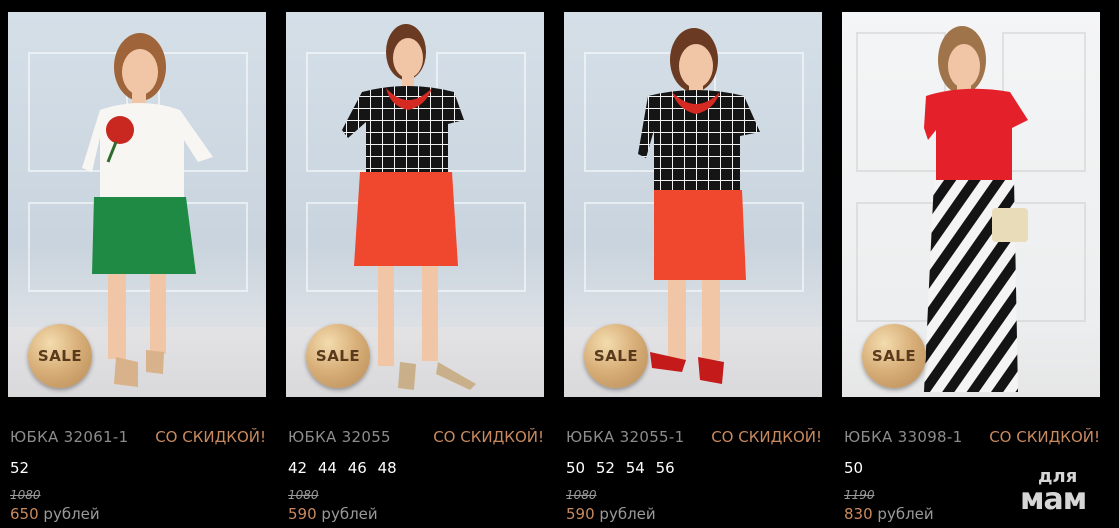 This screenshot has width=1119, height=528. Describe the element at coordinates (858, 514) in the screenshot. I see `price-value: 830` at that location.